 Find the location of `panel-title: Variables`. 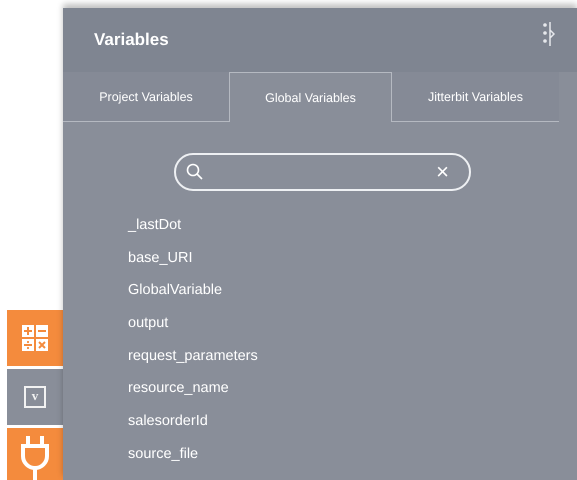

panel-title: Variables is located at coordinates (131, 40).